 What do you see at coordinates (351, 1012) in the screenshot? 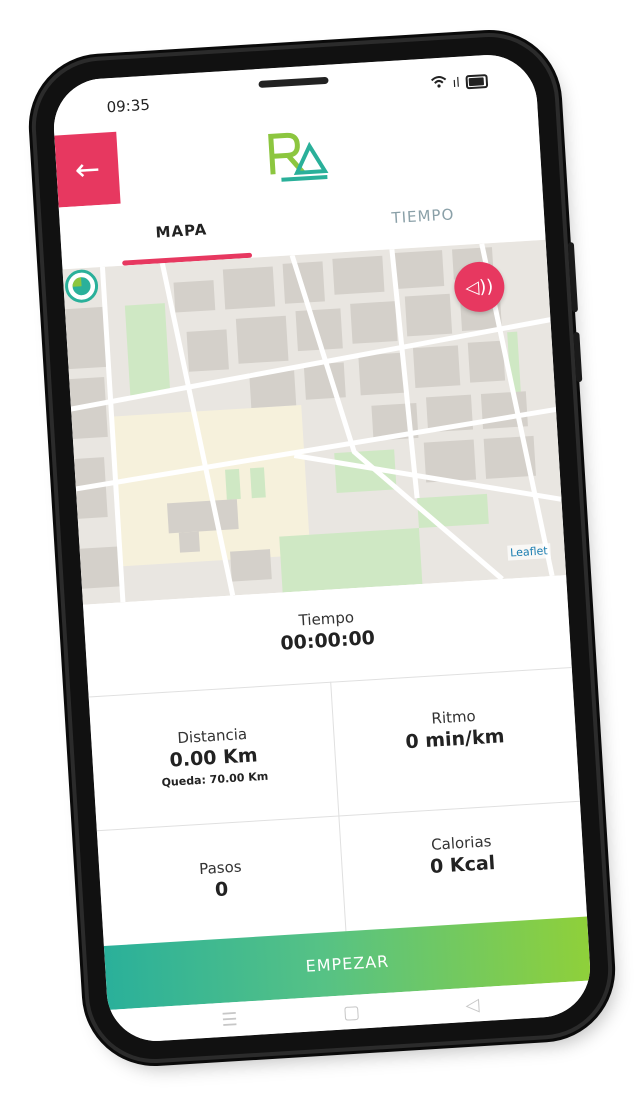
I see `home-icon: ▢` at bounding box center [351, 1012].